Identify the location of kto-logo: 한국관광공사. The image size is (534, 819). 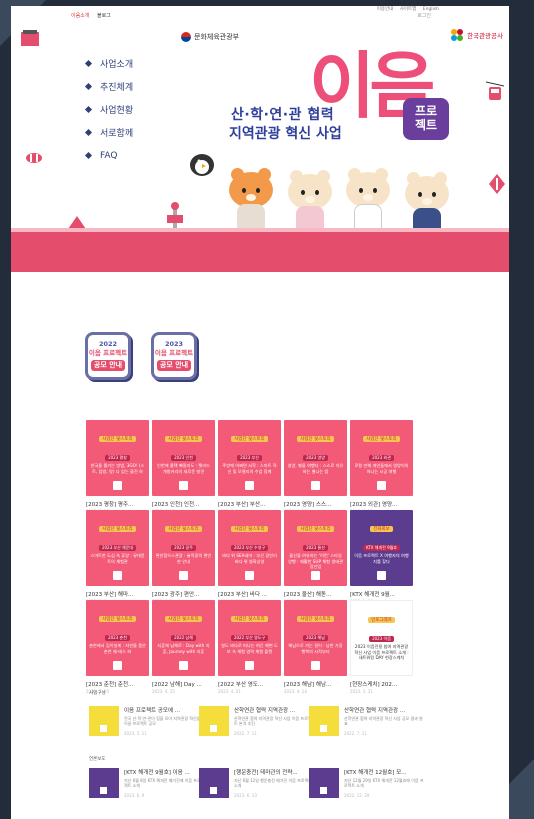
(476, 35).